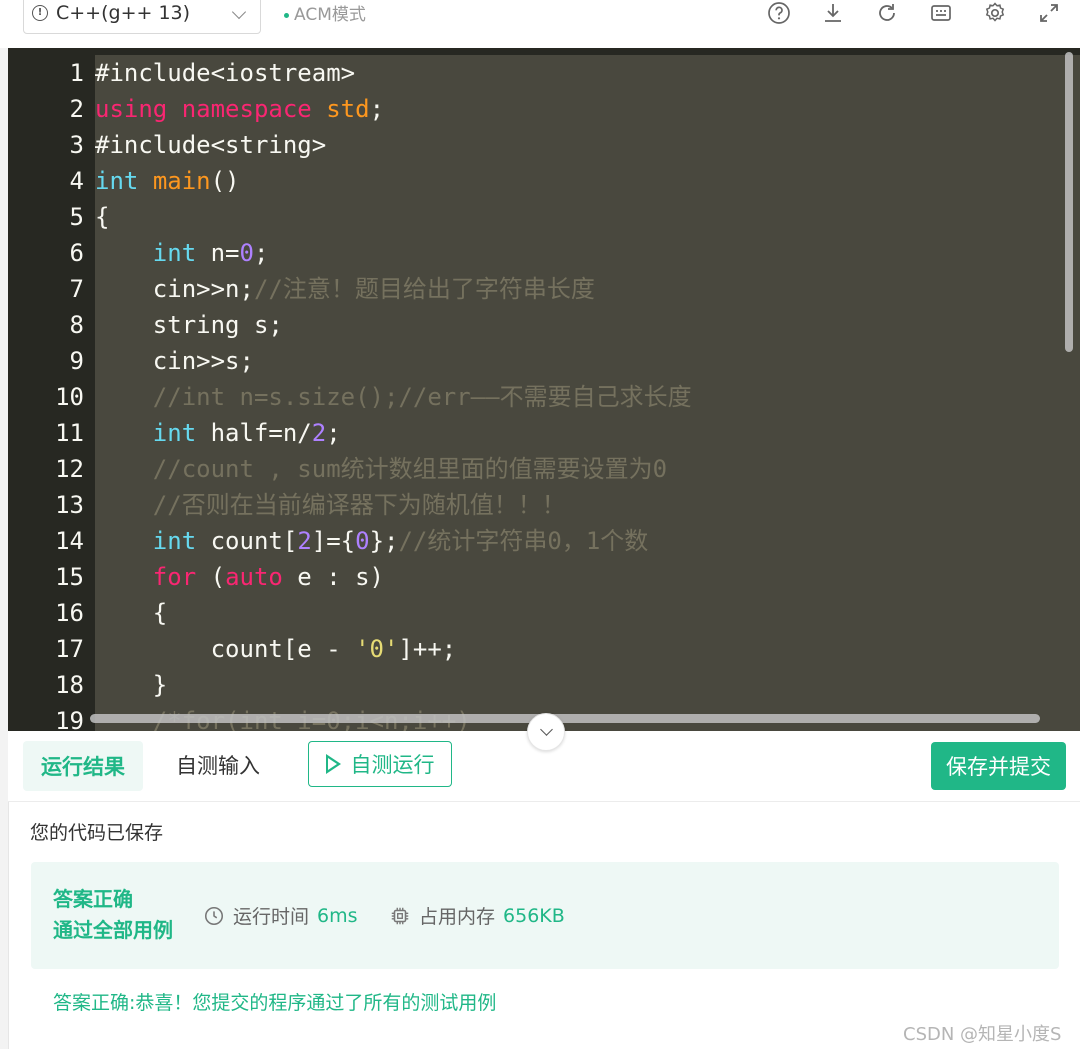 Image resolution: width=1080 pixels, height=1049 pixels. Describe the element at coordinates (214, 915) in the screenshot. I see `clock-icon` at that location.